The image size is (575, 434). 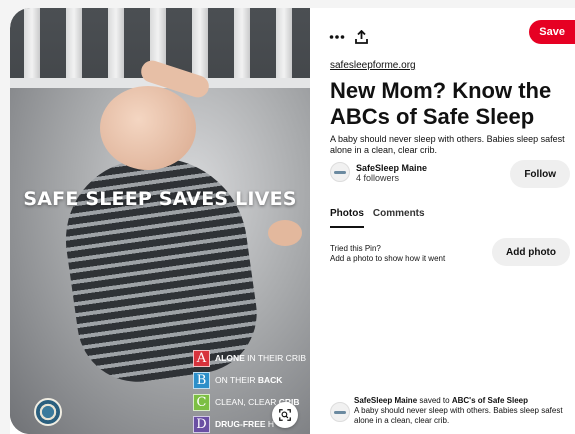 I want to click on activity-avatar, so click(x=340, y=412).